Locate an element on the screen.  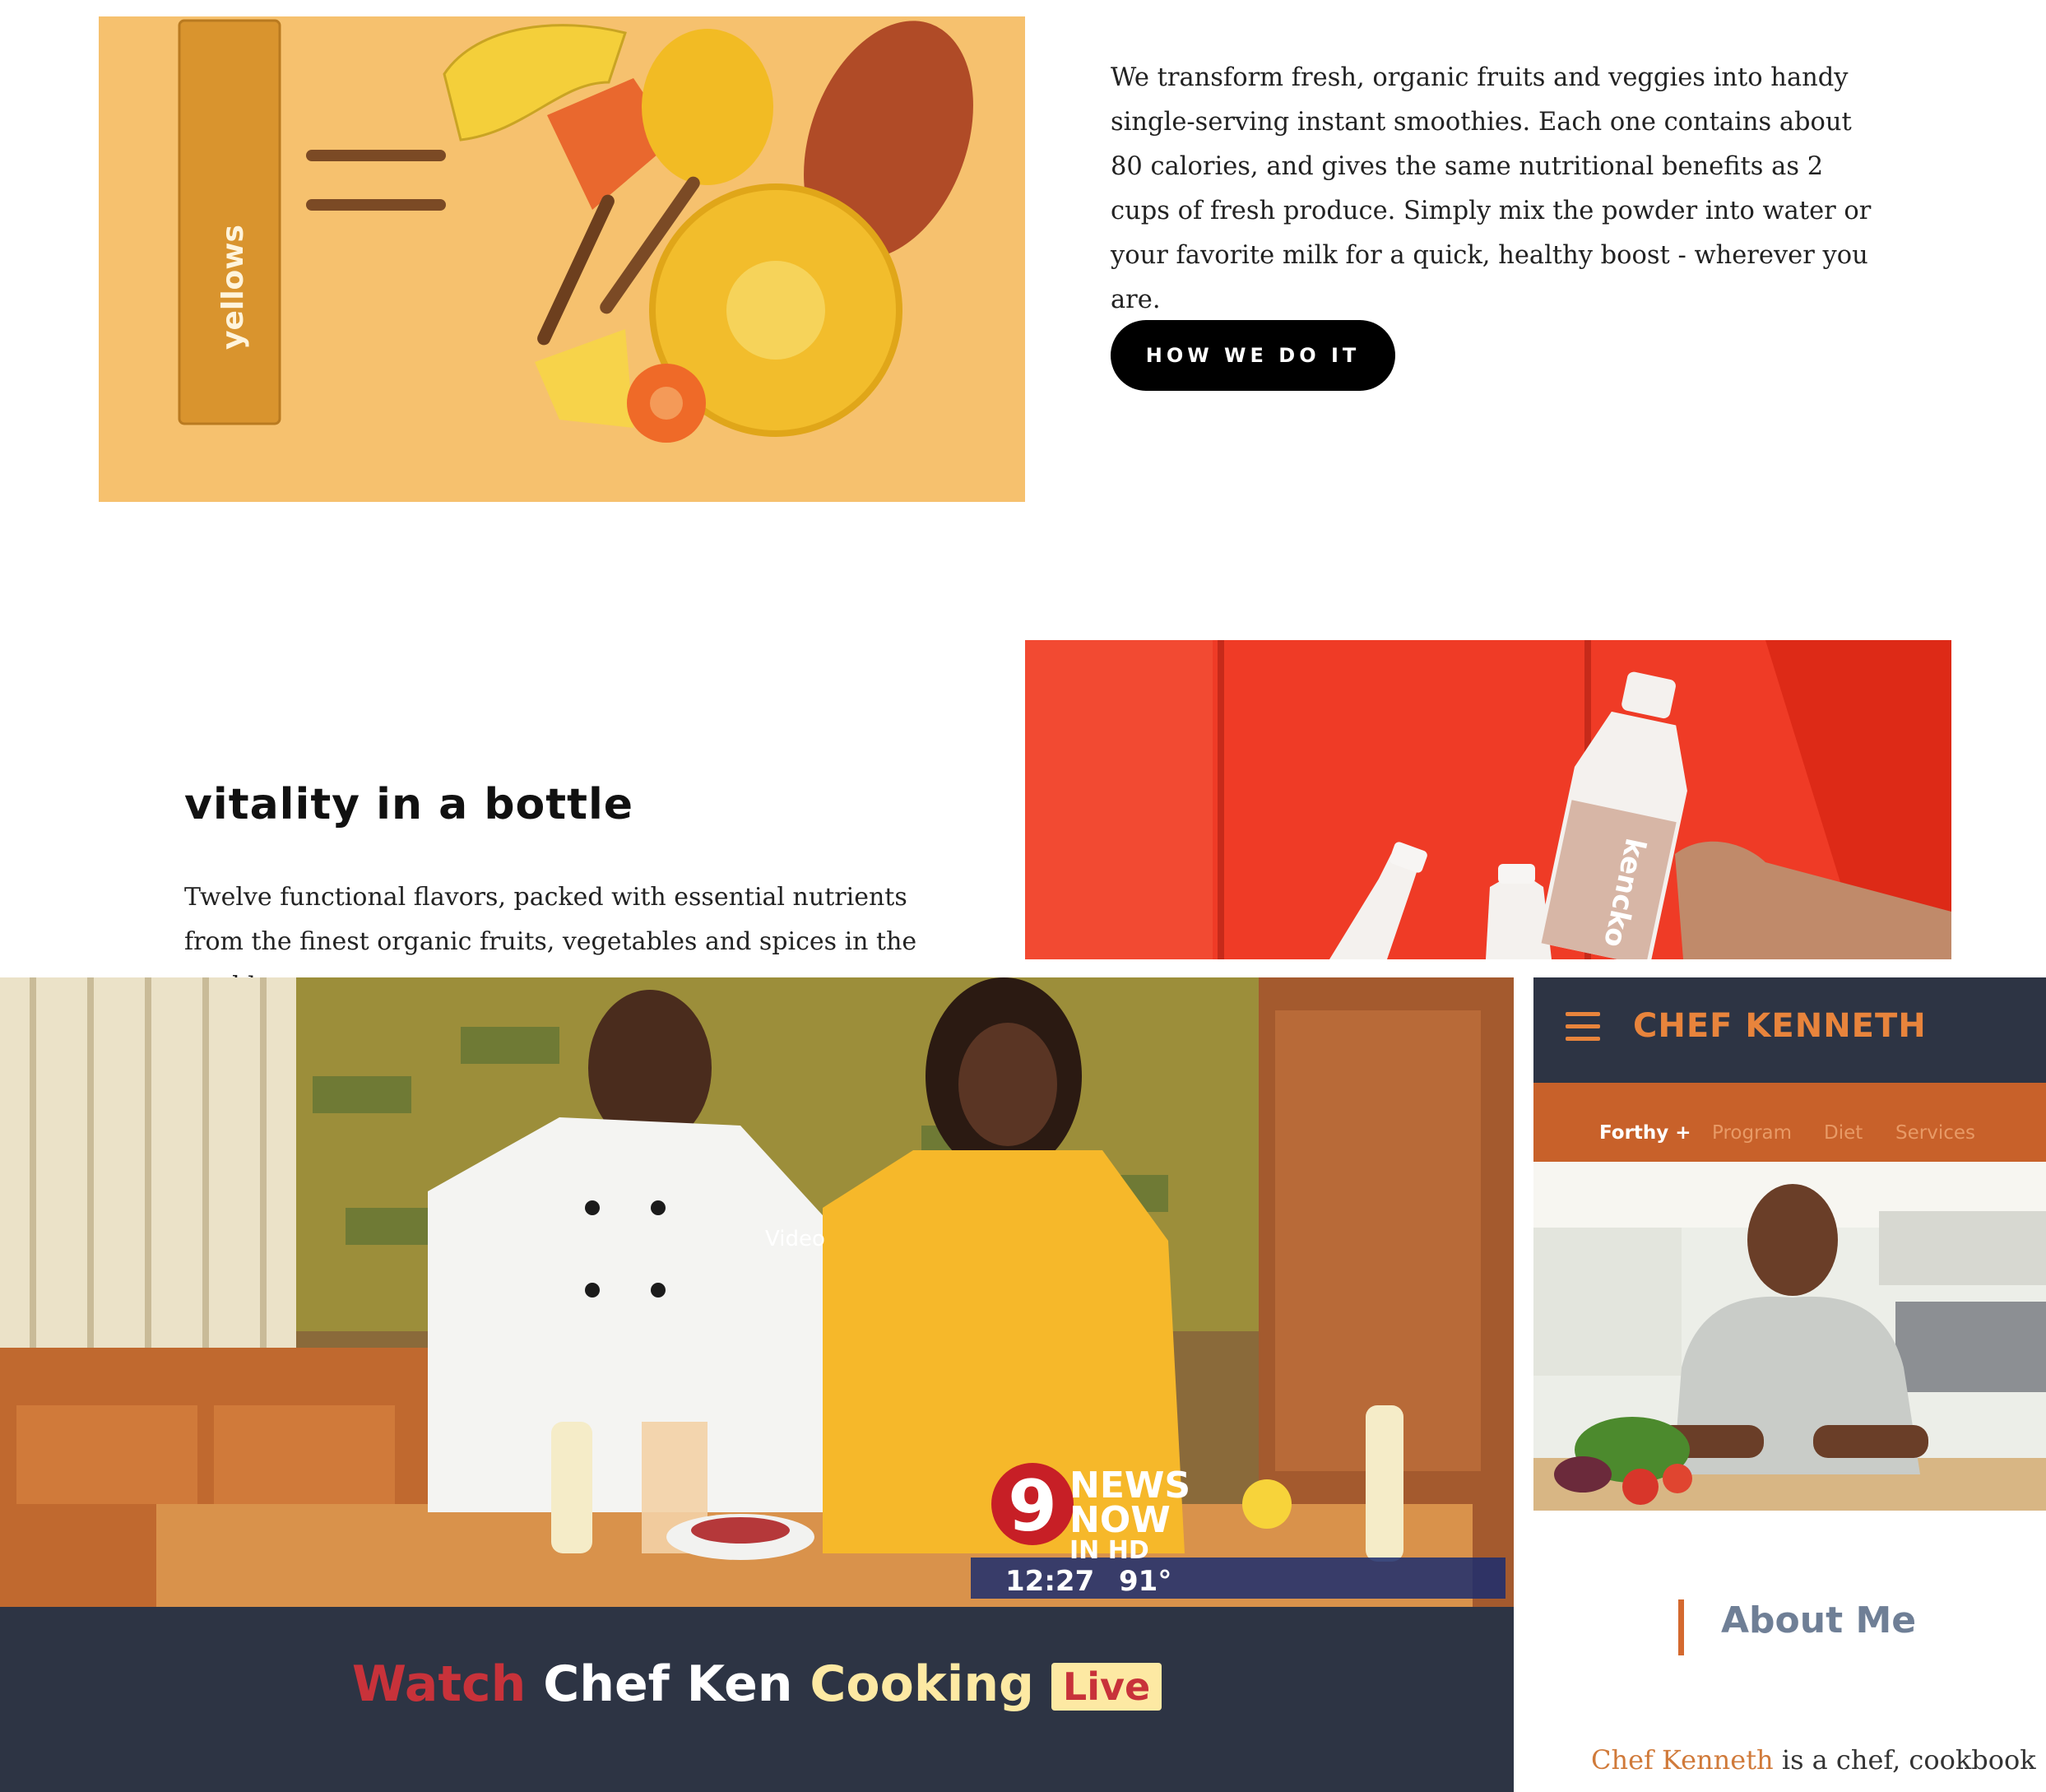
how-we-do-it-button: HOW WE DO IT is located at coordinates (1253, 355).